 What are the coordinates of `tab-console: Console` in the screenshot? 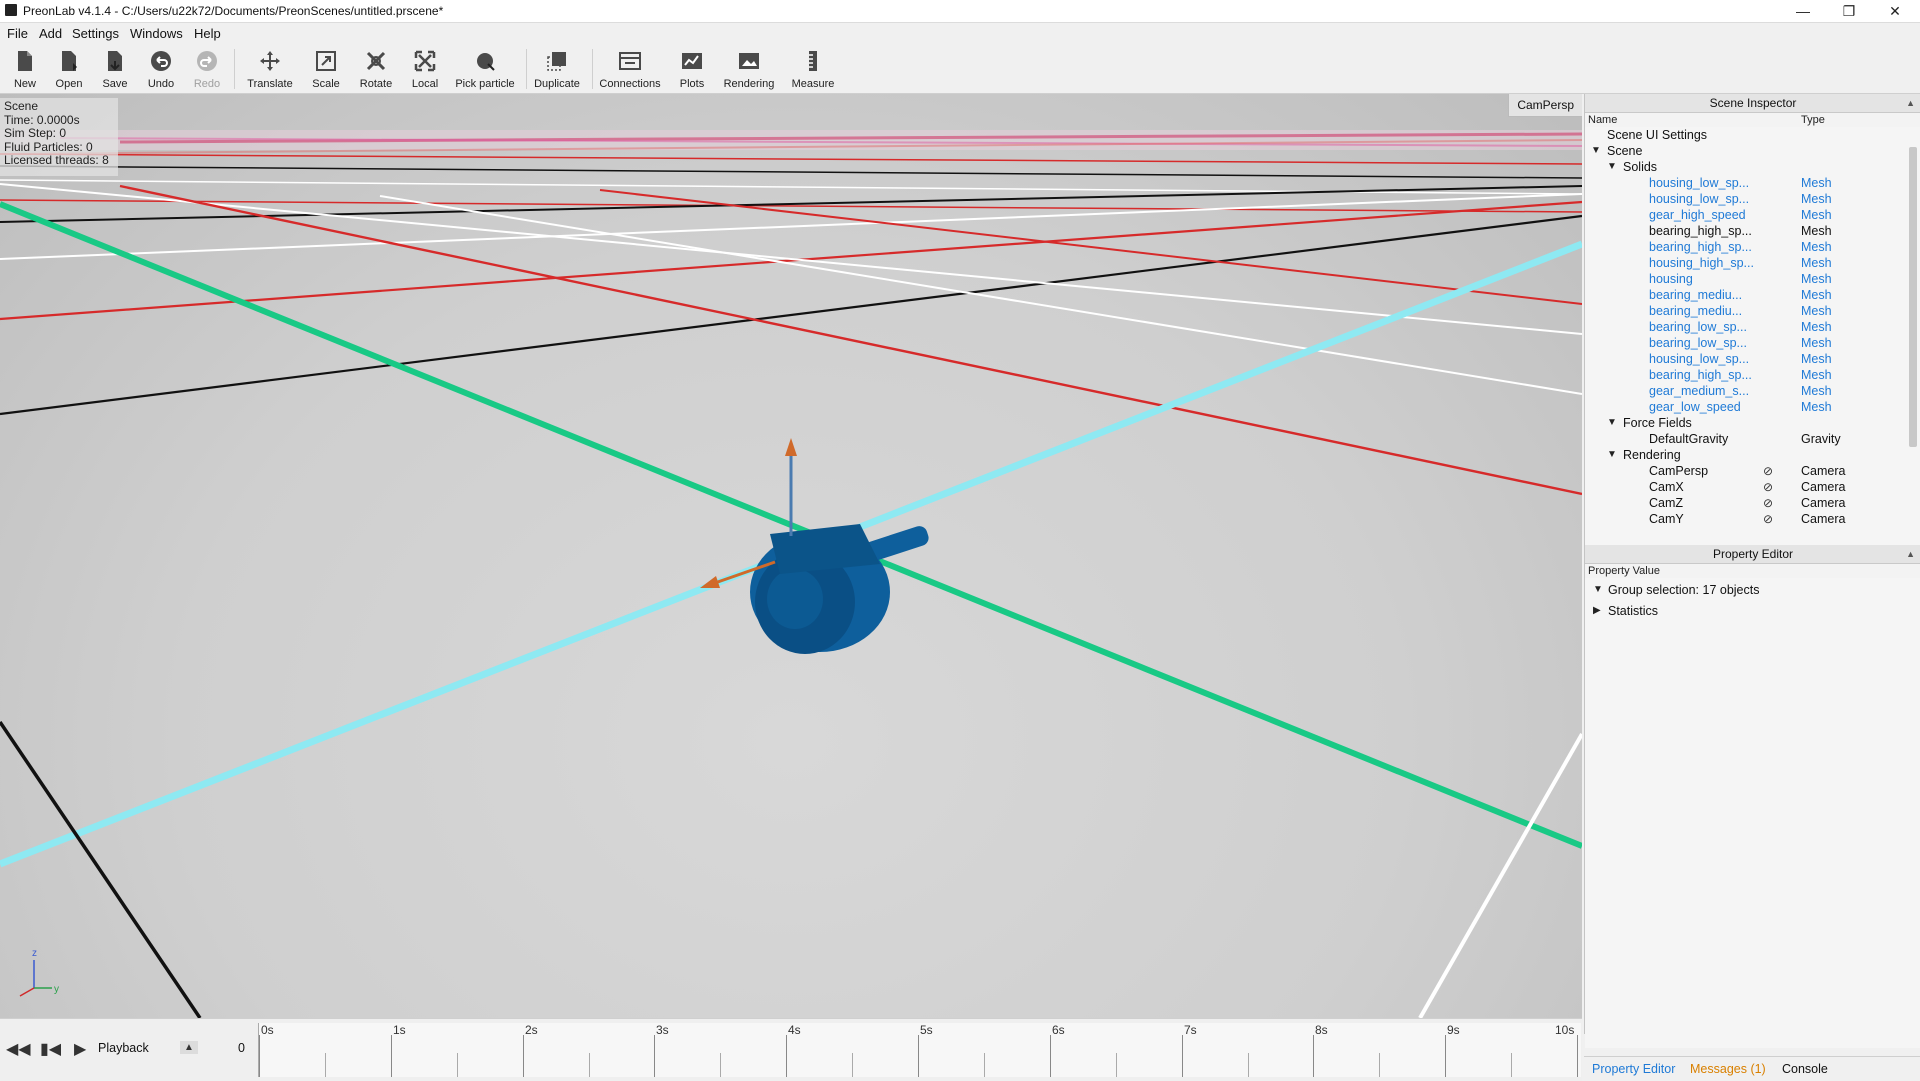 It's located at (1805, 1069).